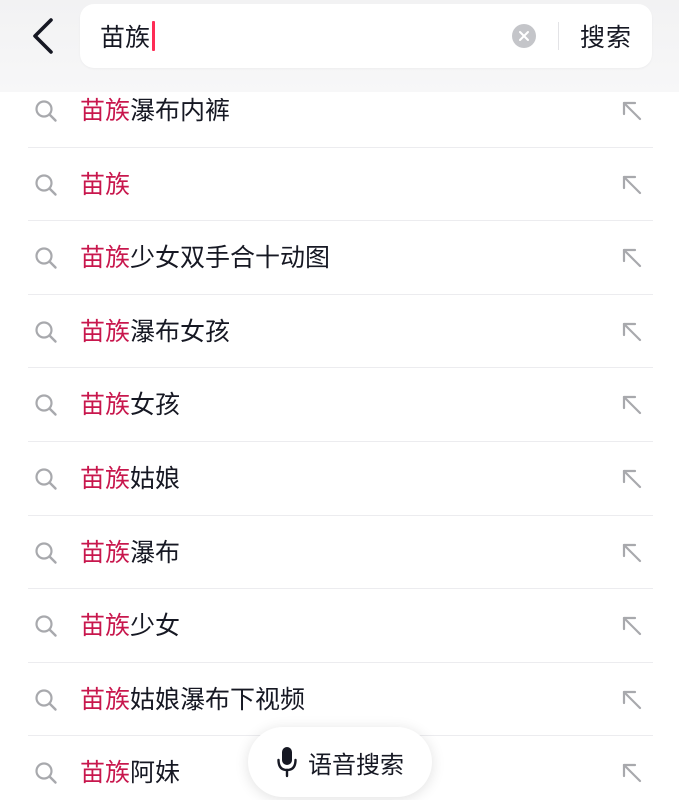 The image size is (679, 800). I want to click on suggestion-text: 苗族少女双手合十动图, so click(205, 258).